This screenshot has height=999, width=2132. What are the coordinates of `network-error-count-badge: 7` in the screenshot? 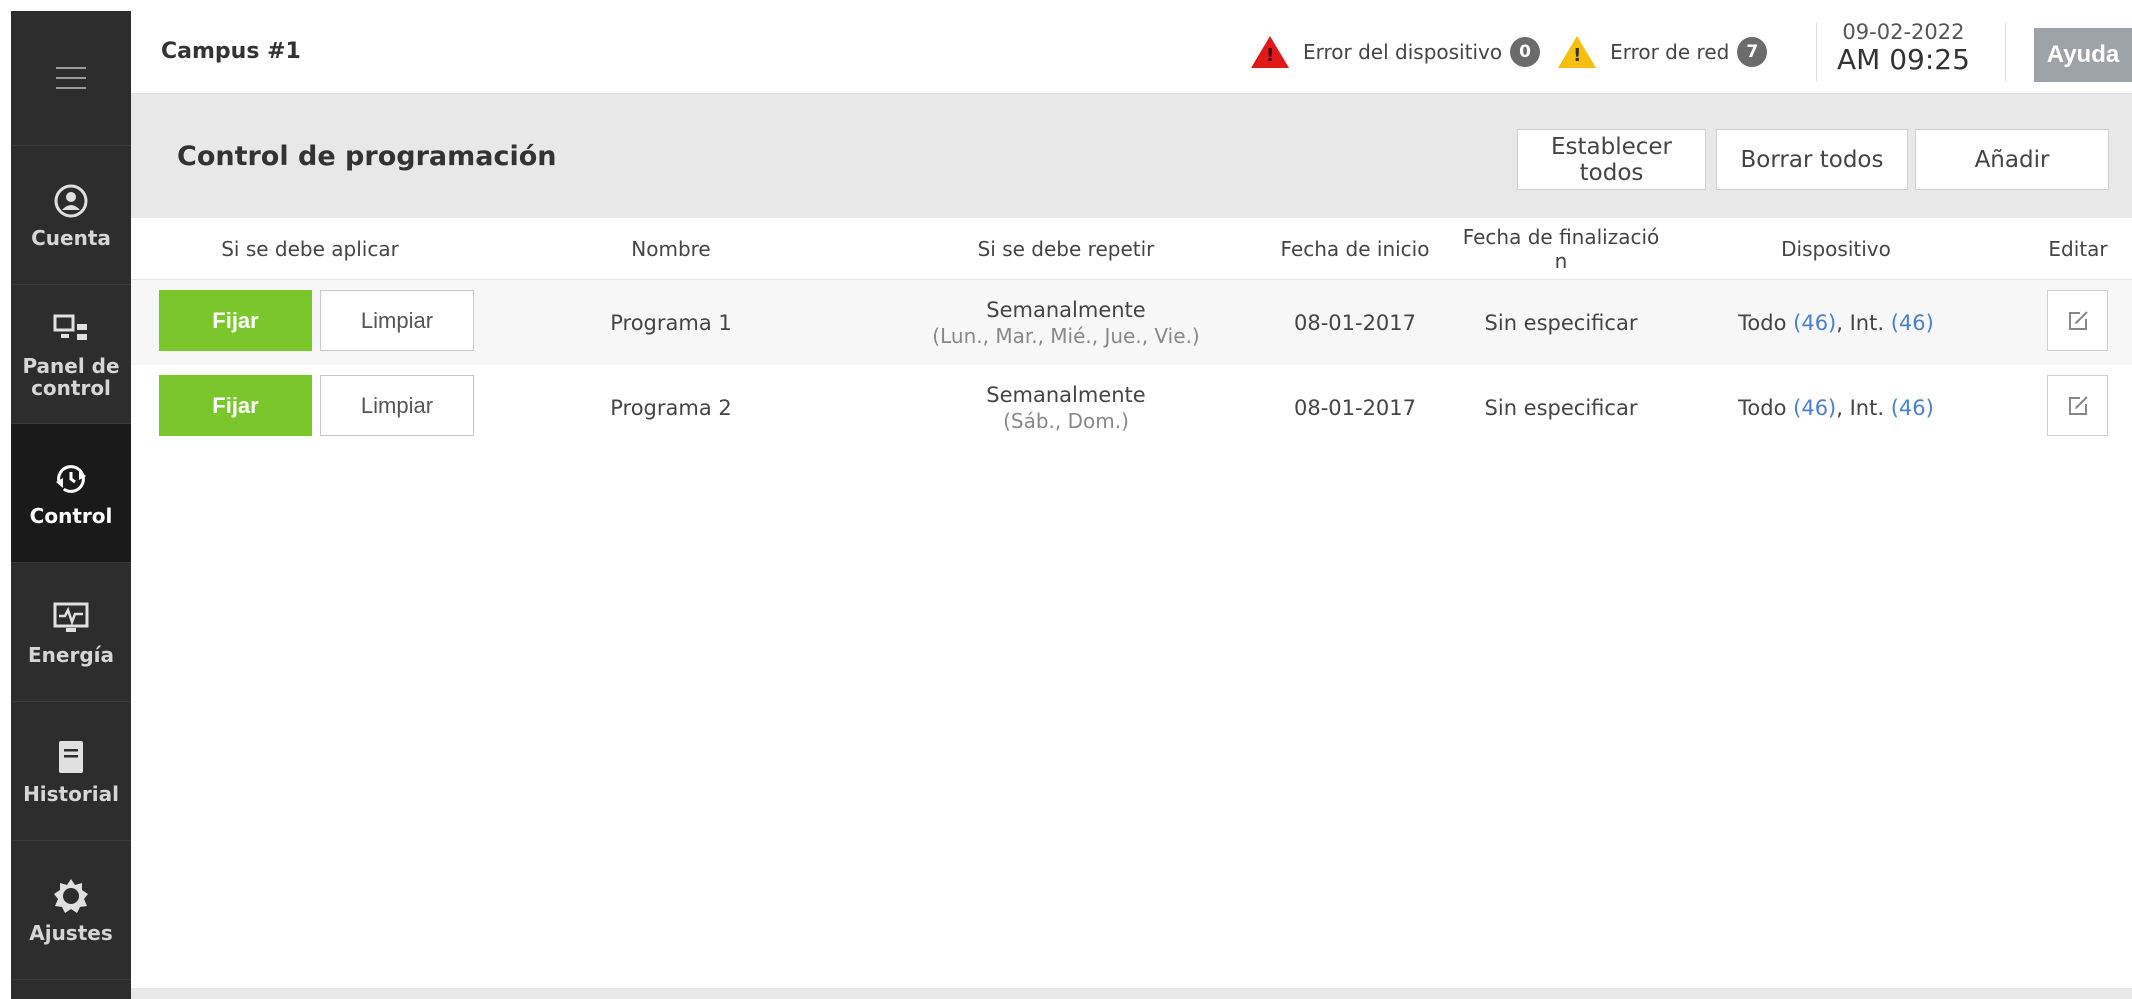 It's located at (1752, 52).